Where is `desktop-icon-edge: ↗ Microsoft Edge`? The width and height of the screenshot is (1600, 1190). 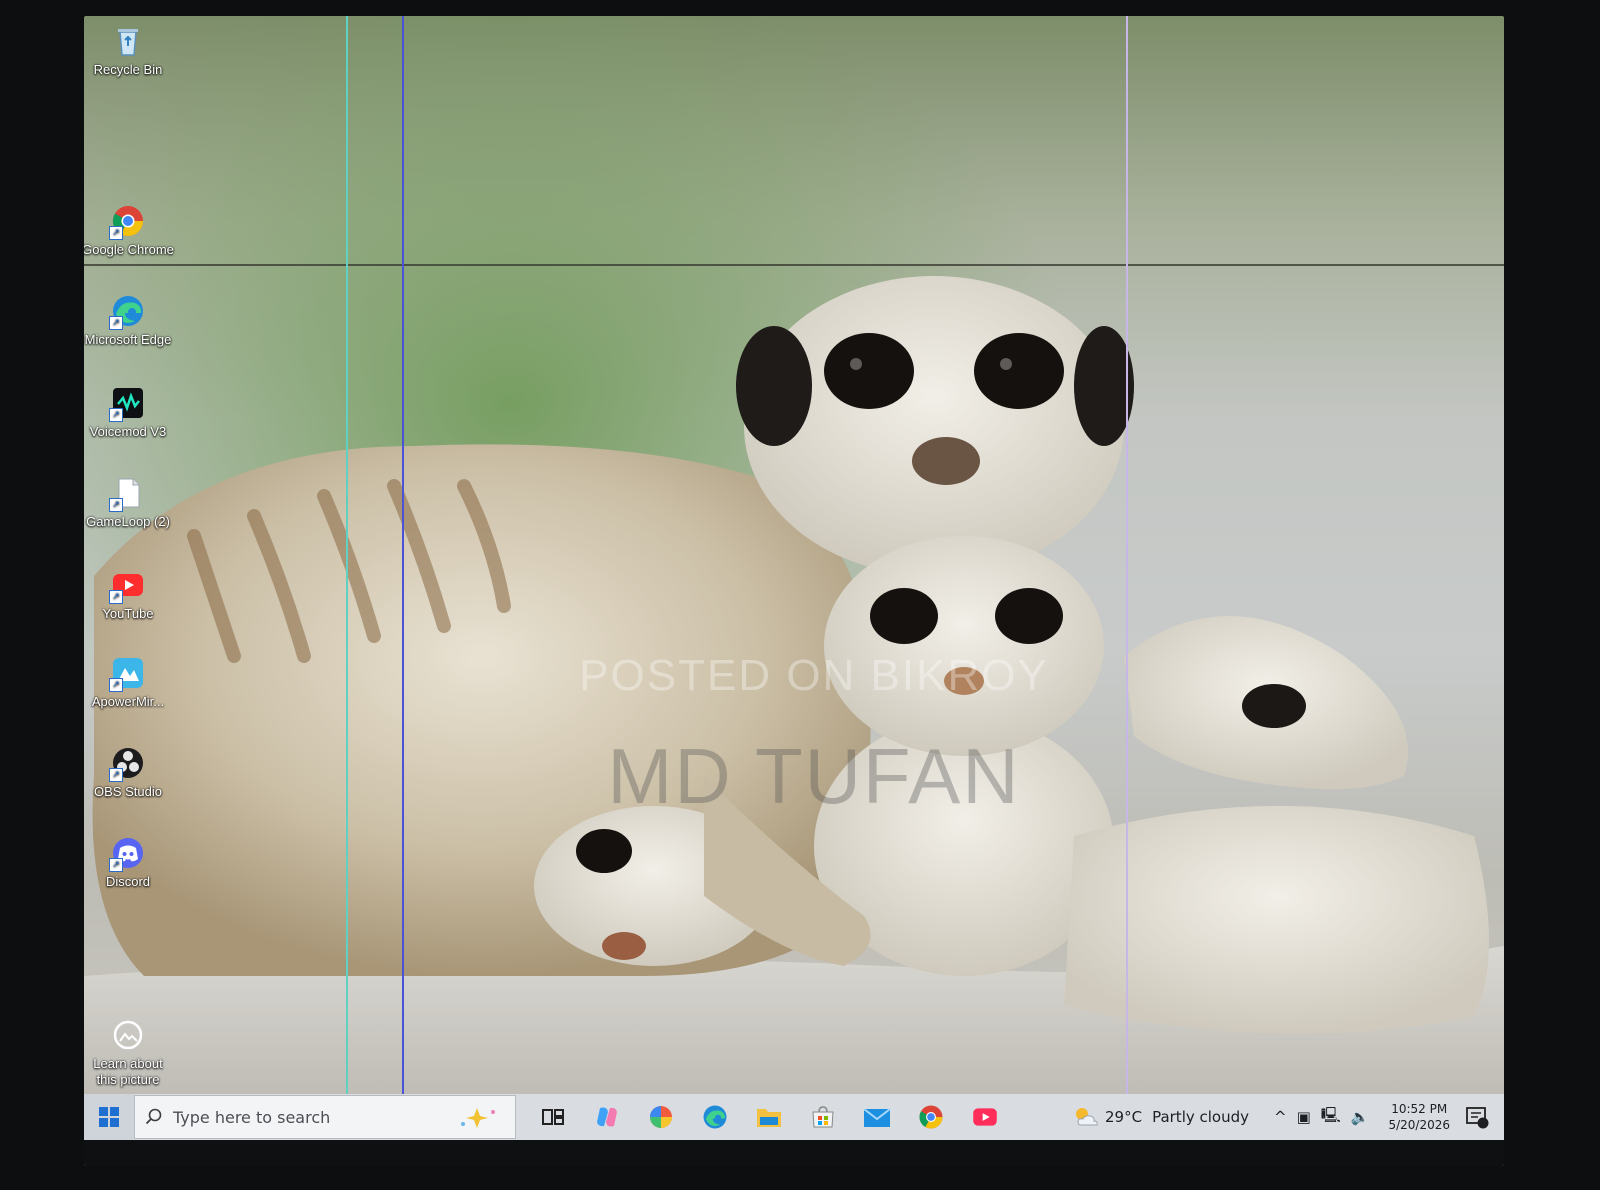 desktop-icon-edge: ↗ Microsoft Edge is located at coordinates (129, 321).